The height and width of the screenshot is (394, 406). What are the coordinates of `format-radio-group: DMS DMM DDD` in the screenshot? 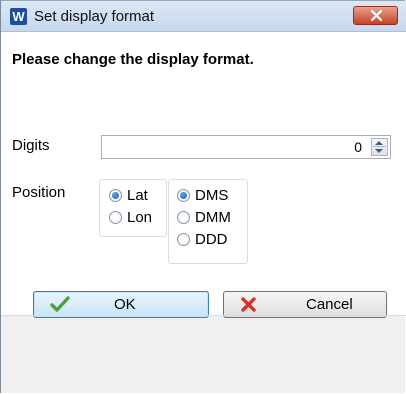 It's located at (208, 221).